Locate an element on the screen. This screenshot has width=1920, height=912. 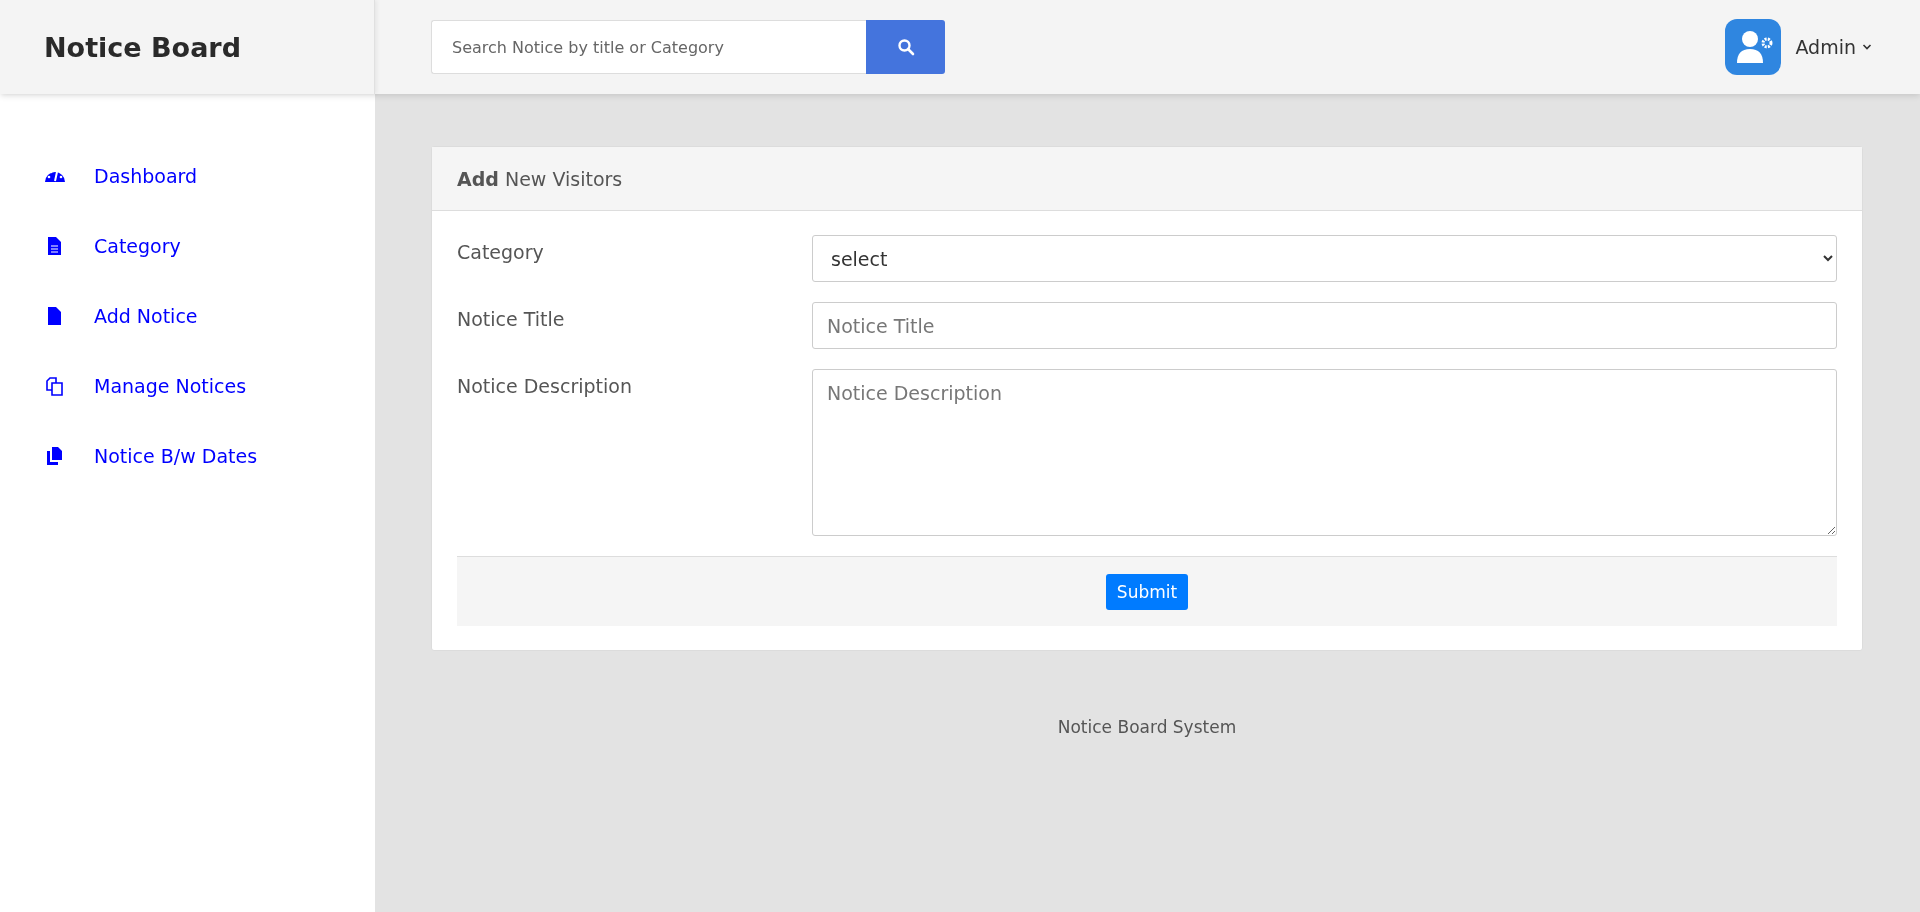
title-input: Notice Title is located at coordinates (1324, 325).